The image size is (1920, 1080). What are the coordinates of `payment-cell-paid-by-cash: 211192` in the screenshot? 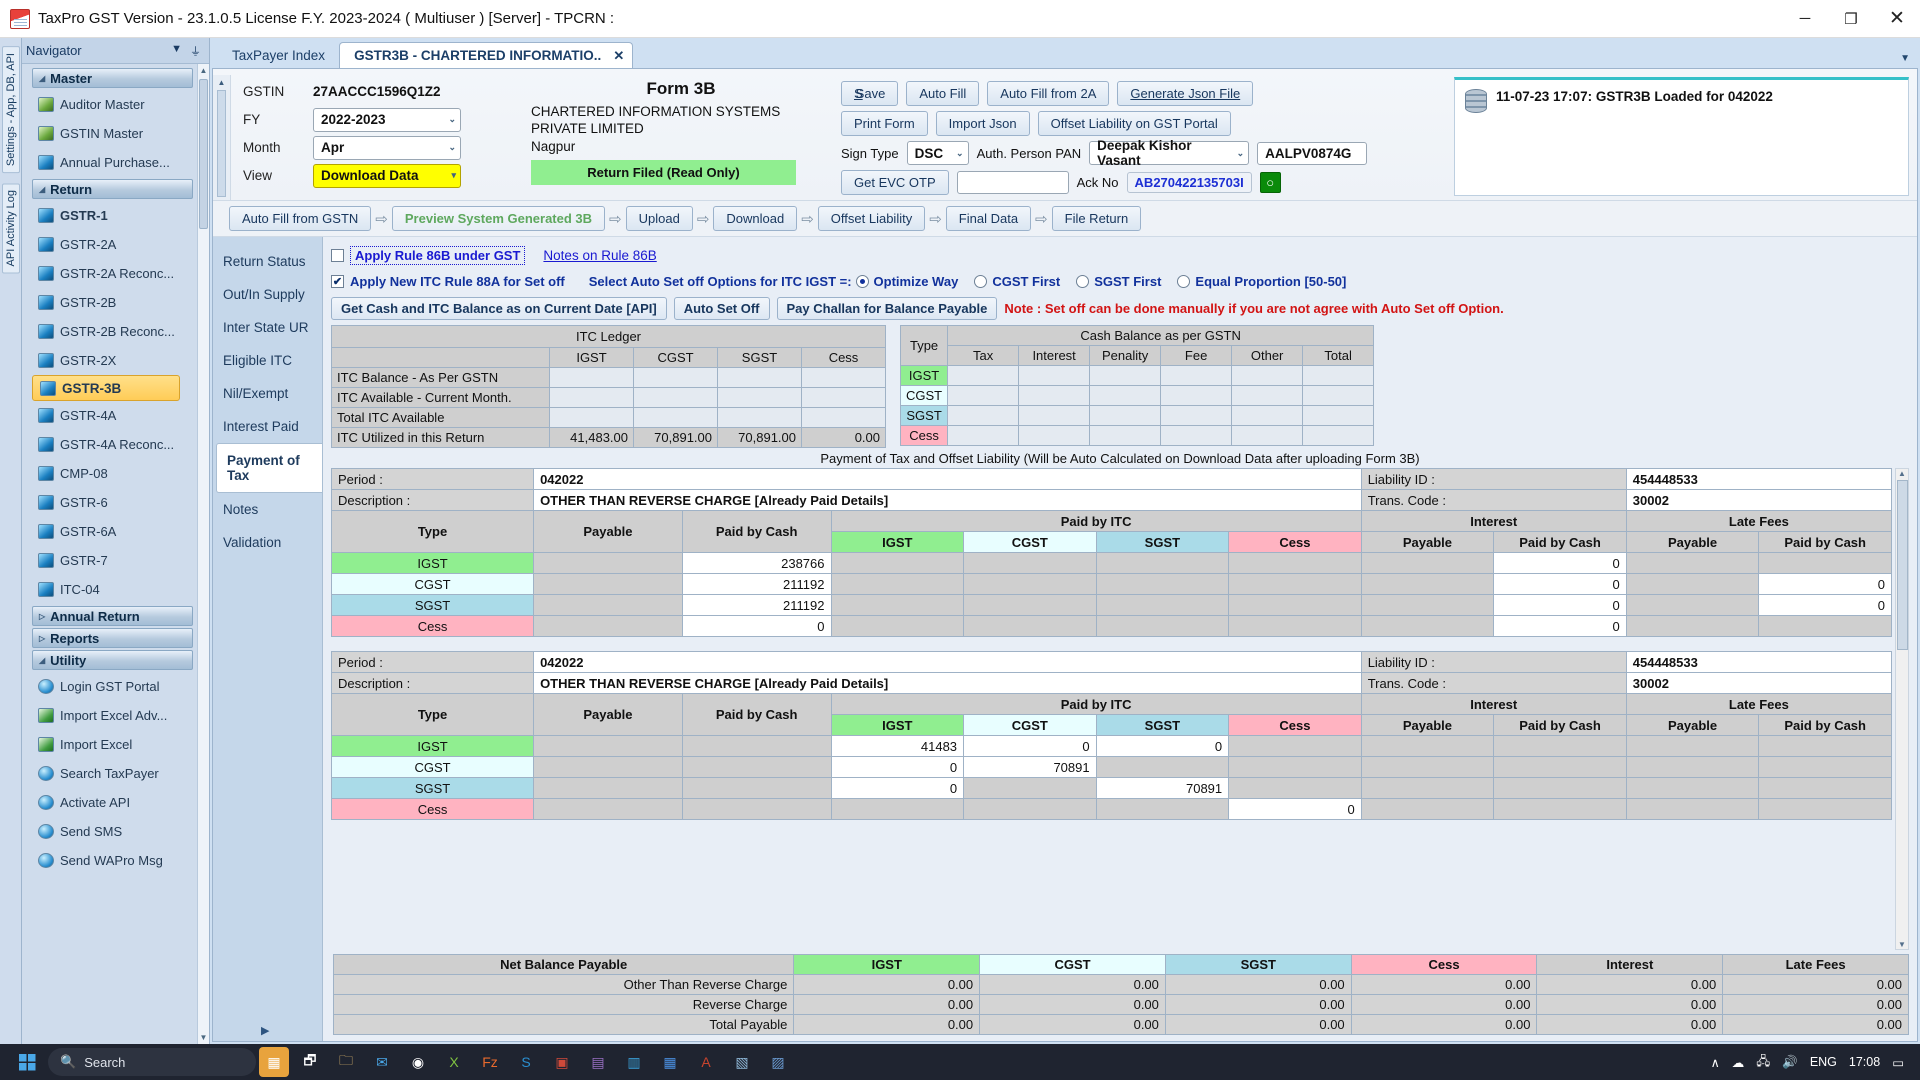 It's located at (756, 605).